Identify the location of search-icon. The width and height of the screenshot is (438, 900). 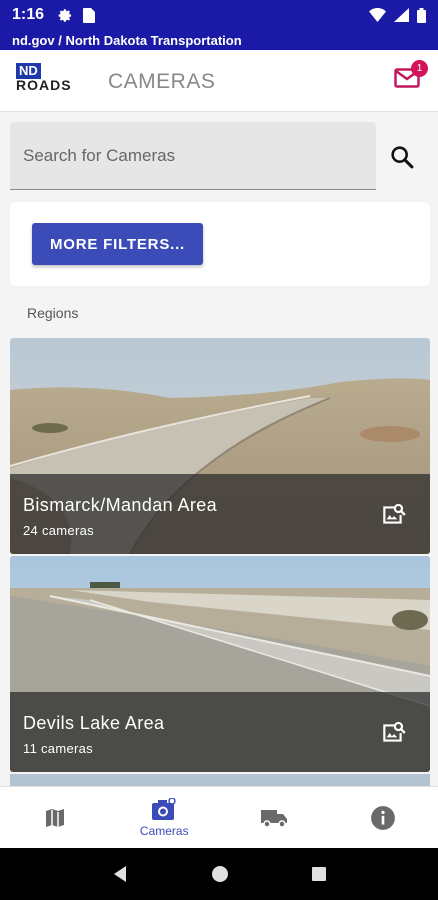
(402, 157).